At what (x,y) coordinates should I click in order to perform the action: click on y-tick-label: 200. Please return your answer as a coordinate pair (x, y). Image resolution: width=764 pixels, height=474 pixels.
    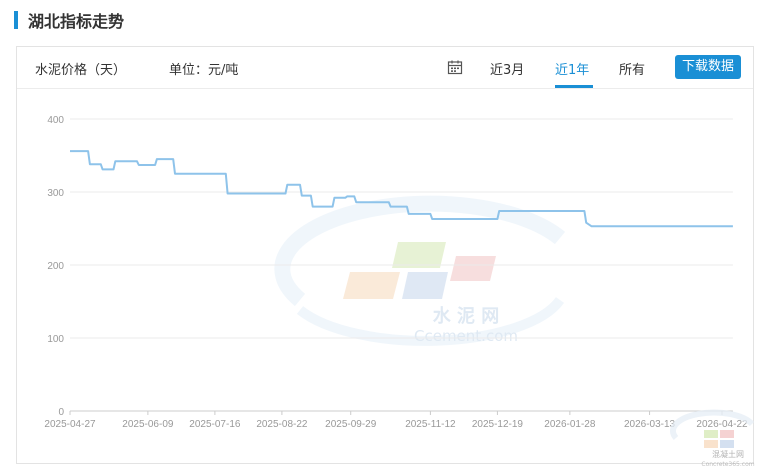
    Looking at the image, I should click on (55, 266).